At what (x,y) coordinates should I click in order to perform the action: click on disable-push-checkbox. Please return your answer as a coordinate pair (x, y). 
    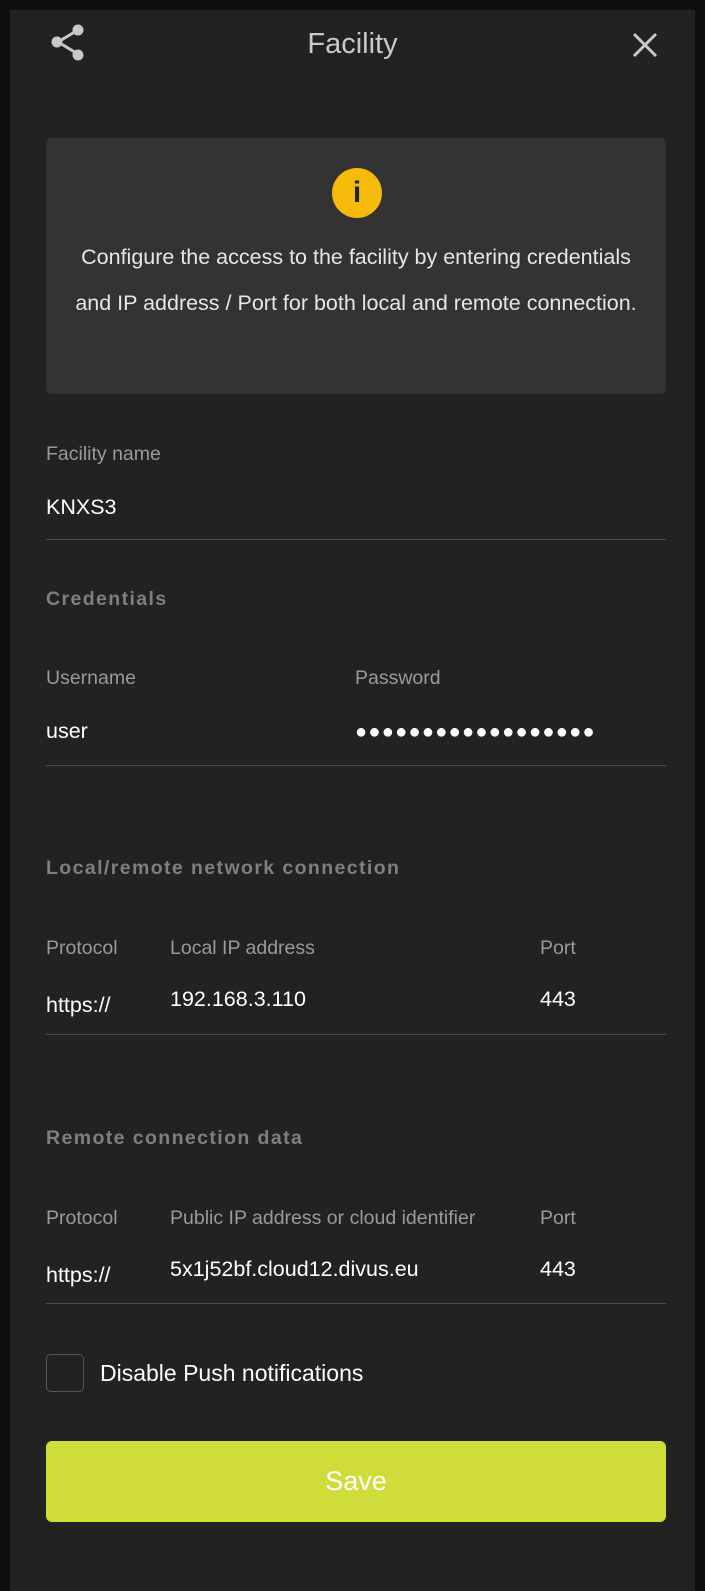
    Looking at the image, I should click on (65, 1373).